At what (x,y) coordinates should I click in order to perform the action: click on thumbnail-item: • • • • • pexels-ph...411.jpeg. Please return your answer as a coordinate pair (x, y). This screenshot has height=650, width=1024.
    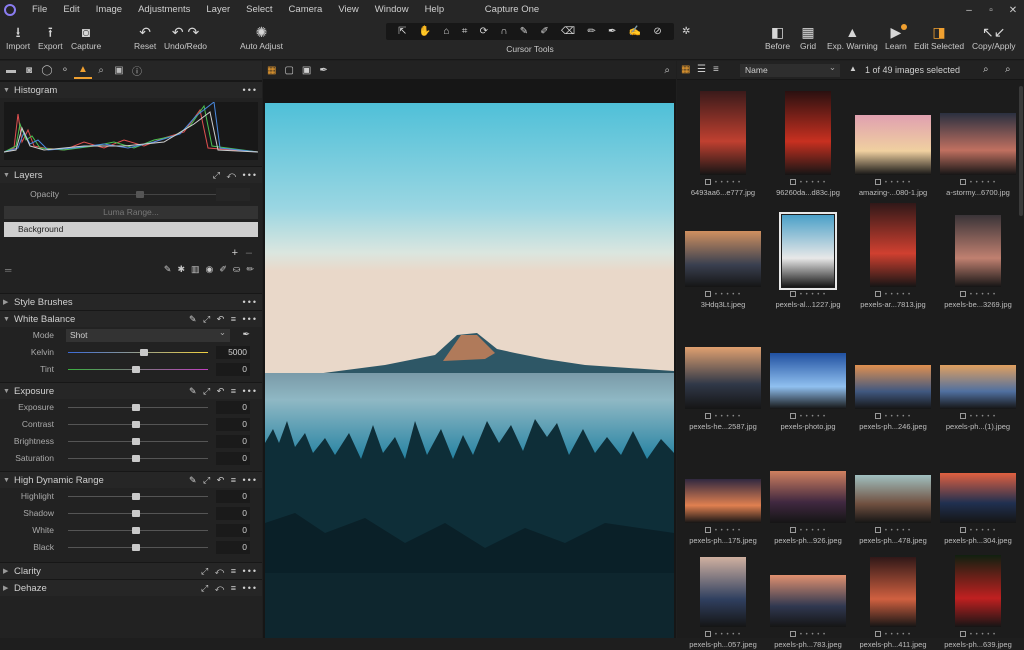
    Looking at the image, I should click on (893, 603).